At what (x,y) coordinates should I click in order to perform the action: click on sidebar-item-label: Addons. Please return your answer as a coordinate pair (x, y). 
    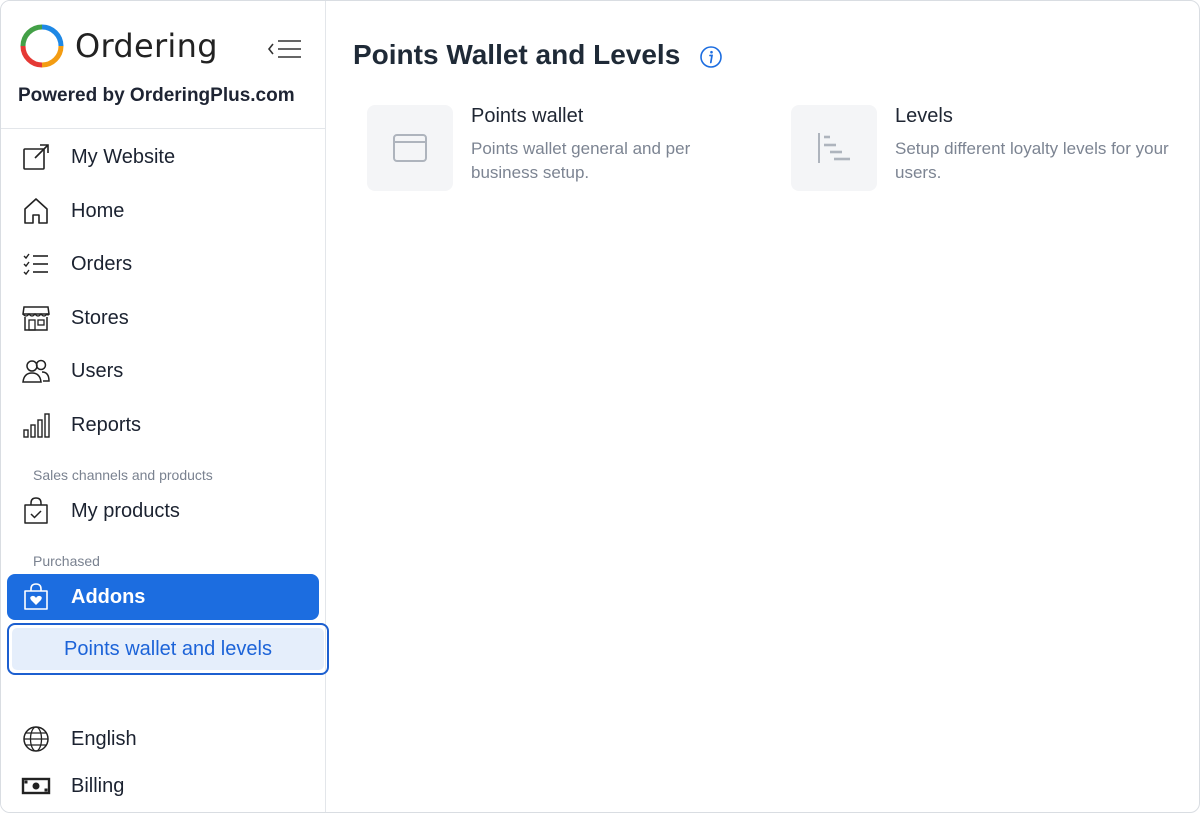
    Looking at the image, I should click on (108, 596).